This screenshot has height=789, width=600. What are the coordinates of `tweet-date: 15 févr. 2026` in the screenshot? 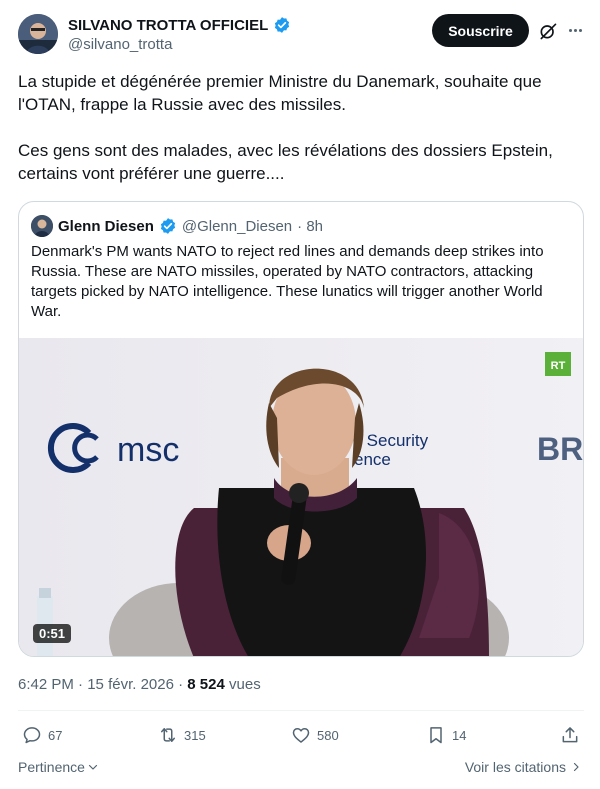 It's located at (130, 684).